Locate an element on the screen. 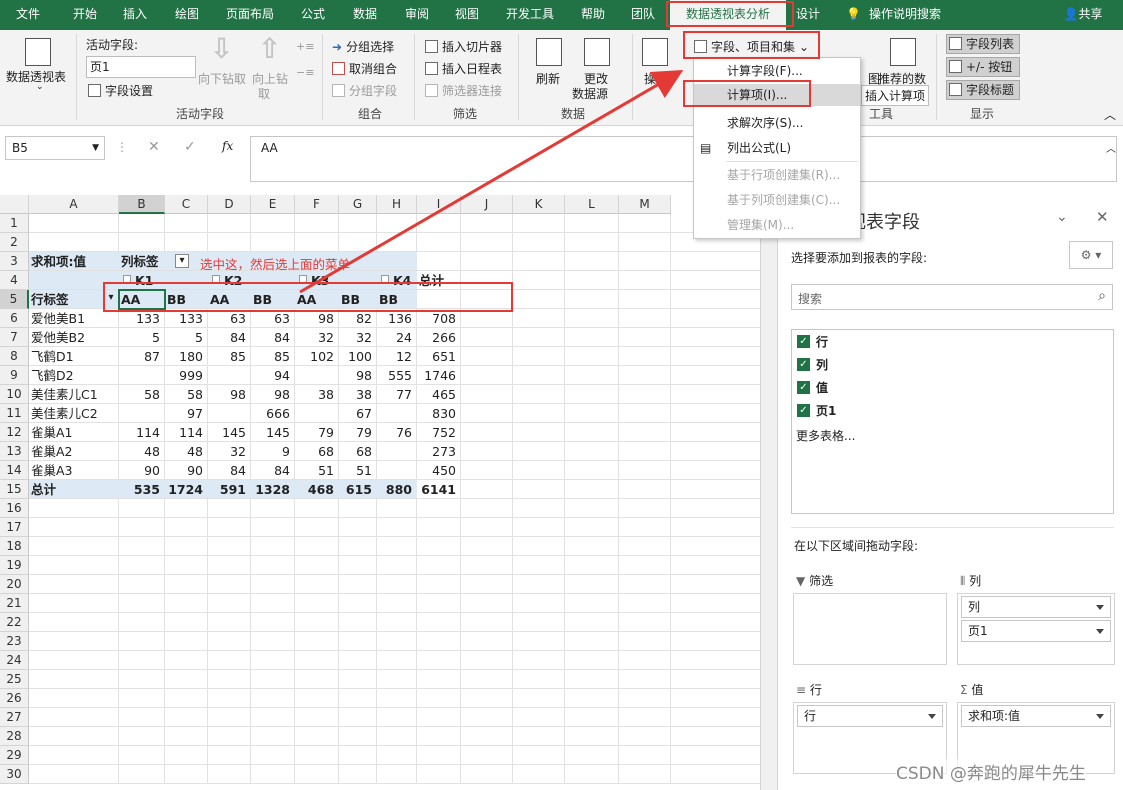 The height and width of the screenshot is (790, 1123). row-header-22: 22 is located at coordinates (14, 622).